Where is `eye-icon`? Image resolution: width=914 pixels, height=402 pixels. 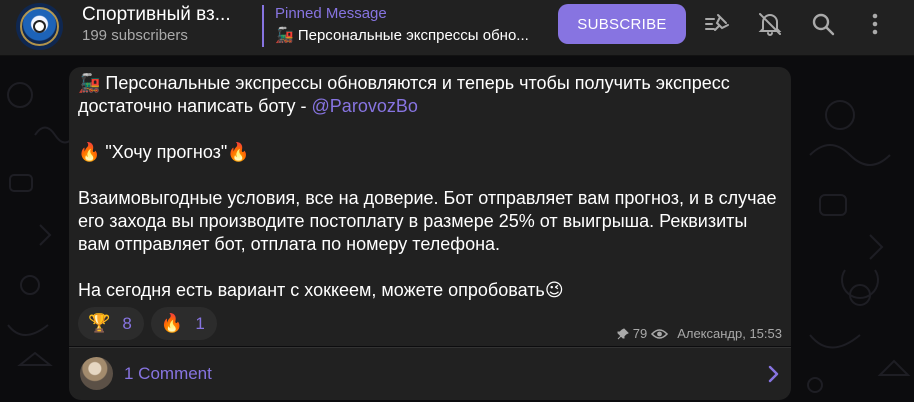
eye-icon is located at coordinates (660, 333).